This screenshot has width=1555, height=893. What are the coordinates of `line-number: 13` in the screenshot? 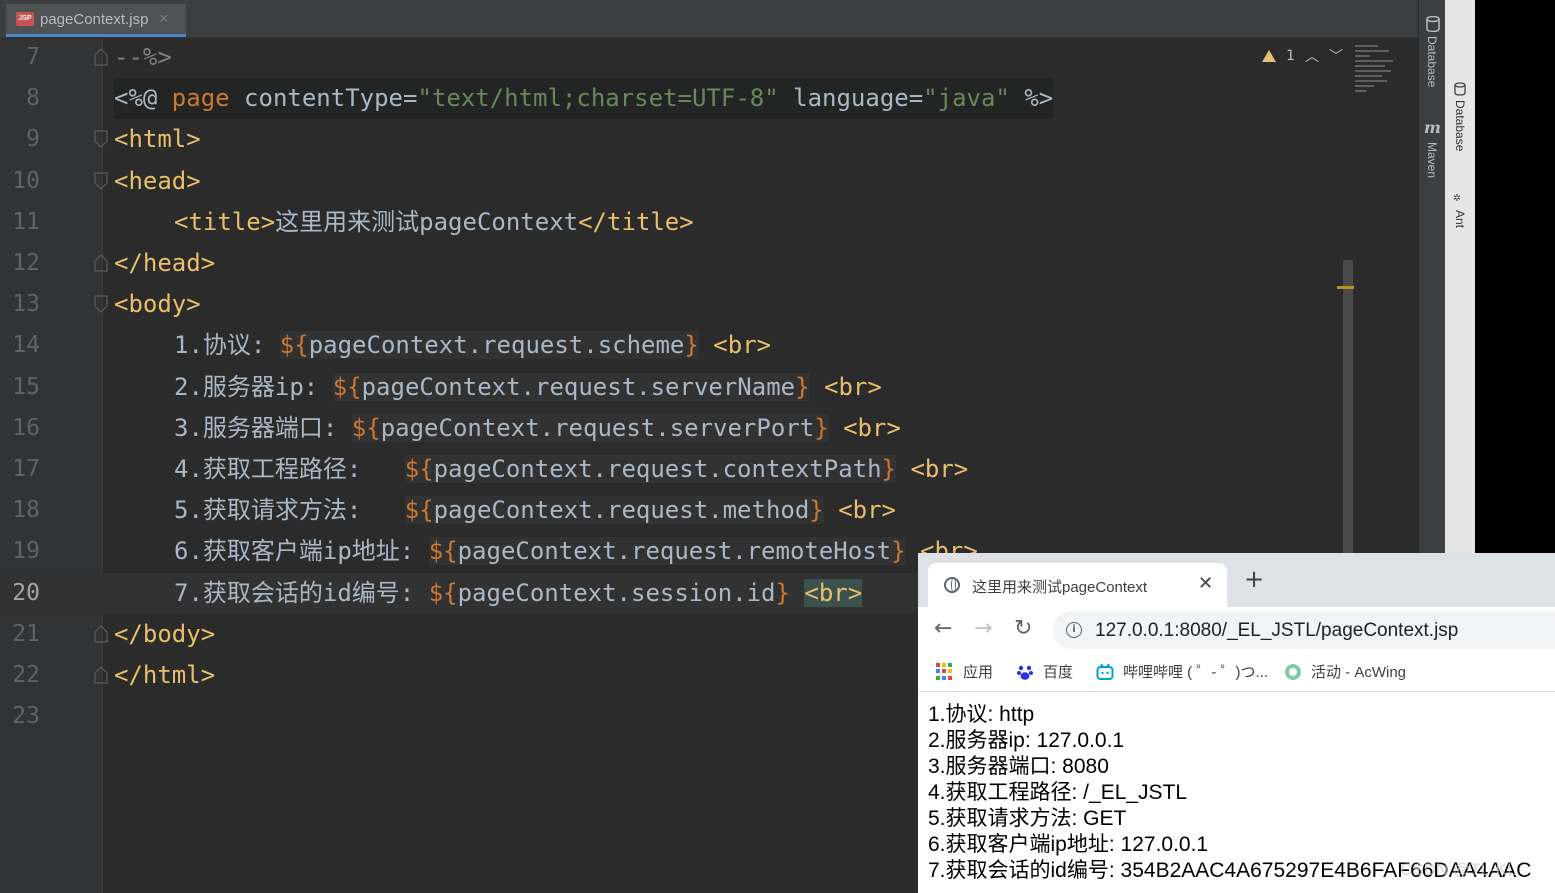 It's located at (26, 304).